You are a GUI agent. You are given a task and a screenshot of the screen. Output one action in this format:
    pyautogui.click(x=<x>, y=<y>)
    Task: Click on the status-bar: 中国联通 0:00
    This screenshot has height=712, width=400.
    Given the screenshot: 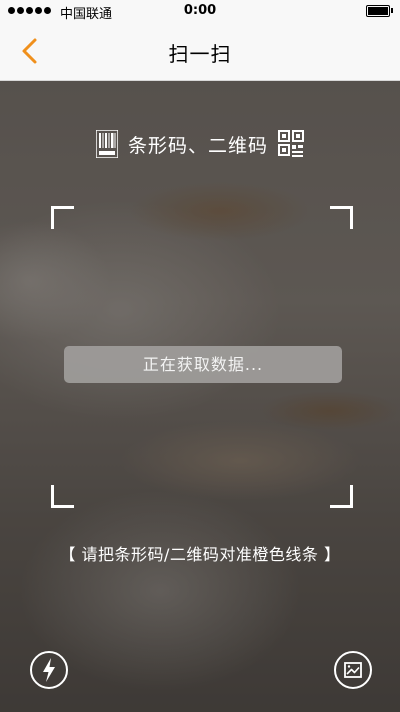 What is the action you would take?
    pyautogui.click(x=200, y=11)
    